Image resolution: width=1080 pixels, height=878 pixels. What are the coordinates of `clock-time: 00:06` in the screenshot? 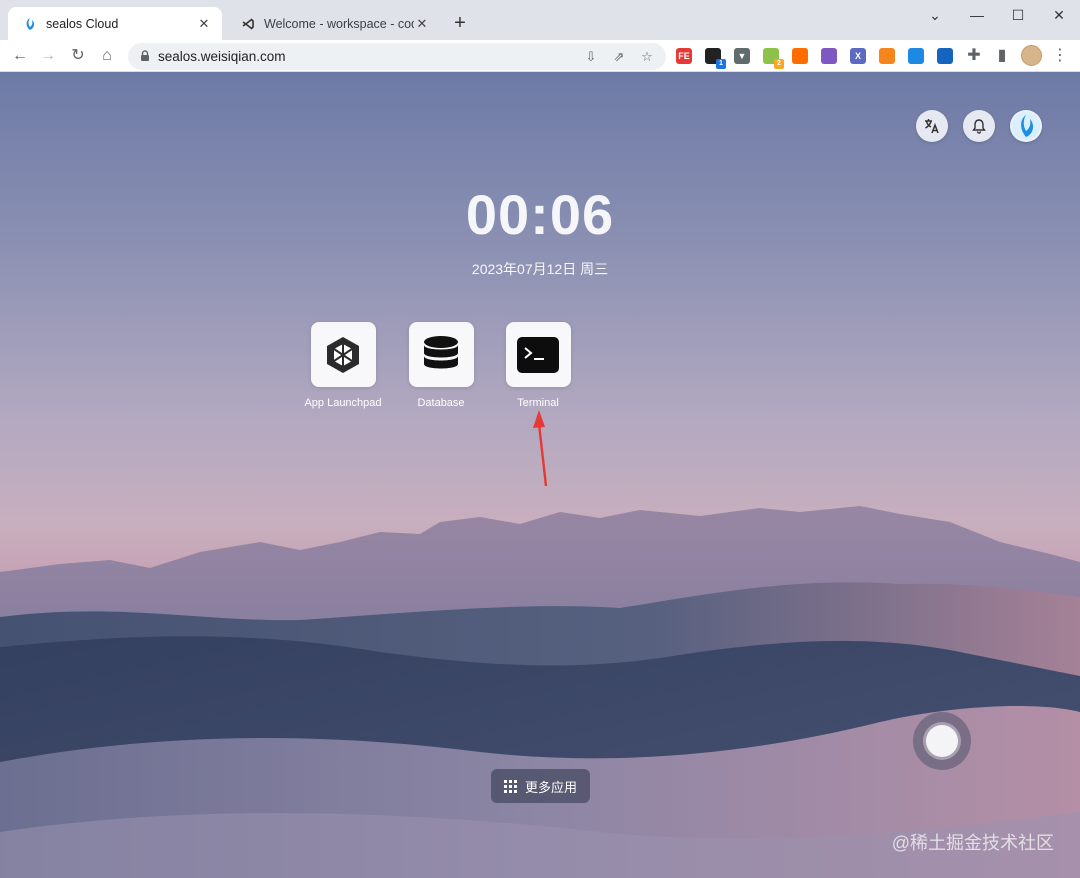 It's located at (540, 214).